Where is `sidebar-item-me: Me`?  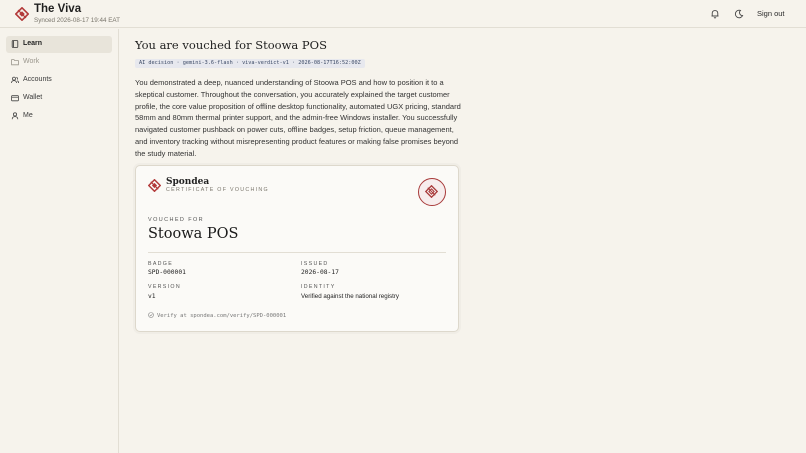
sidebar-item-me: Me is located at coordinates (59, 116).